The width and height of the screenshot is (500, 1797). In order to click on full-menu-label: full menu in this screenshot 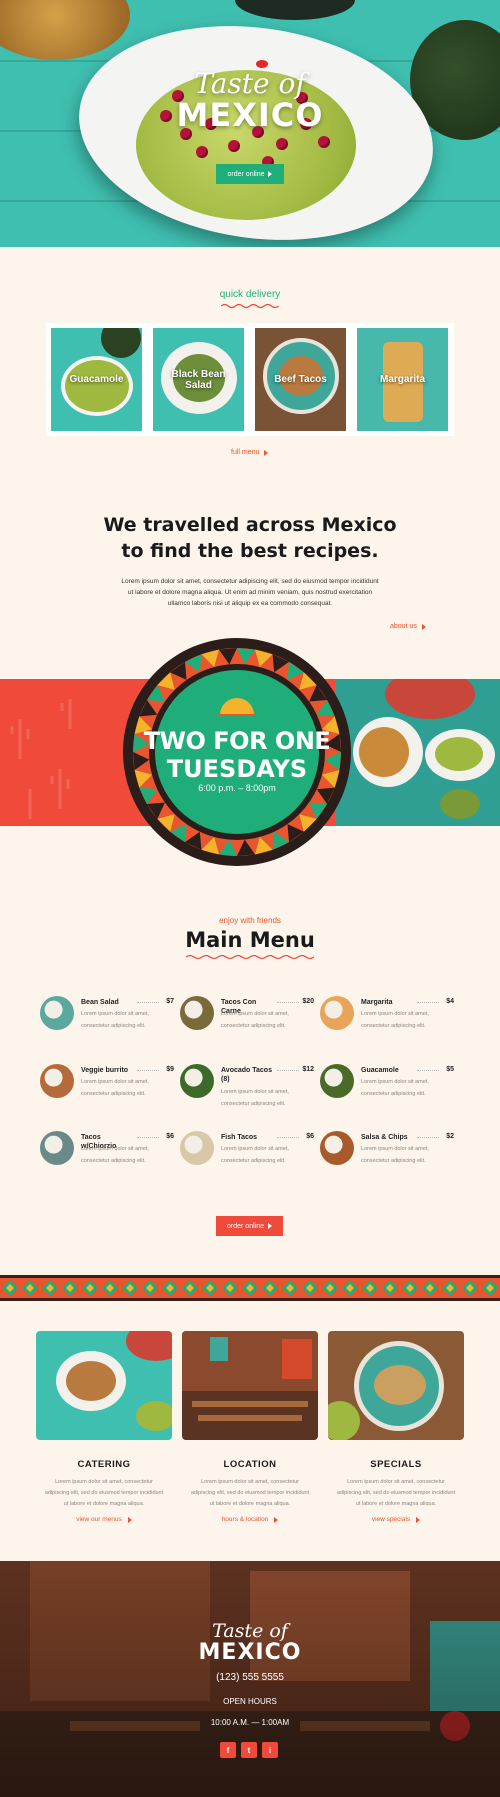, I will do `click(245, 452)`.